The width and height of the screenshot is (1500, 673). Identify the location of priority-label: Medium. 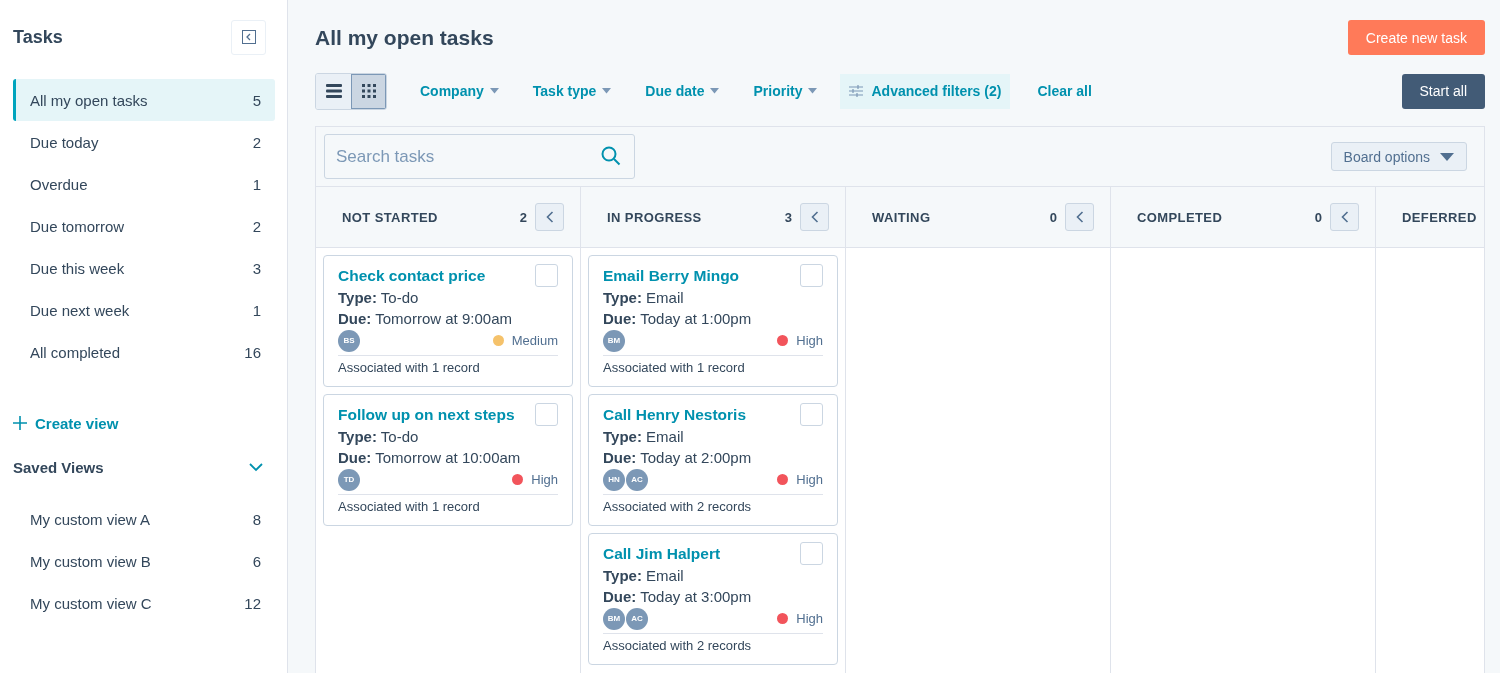
(534, 340).